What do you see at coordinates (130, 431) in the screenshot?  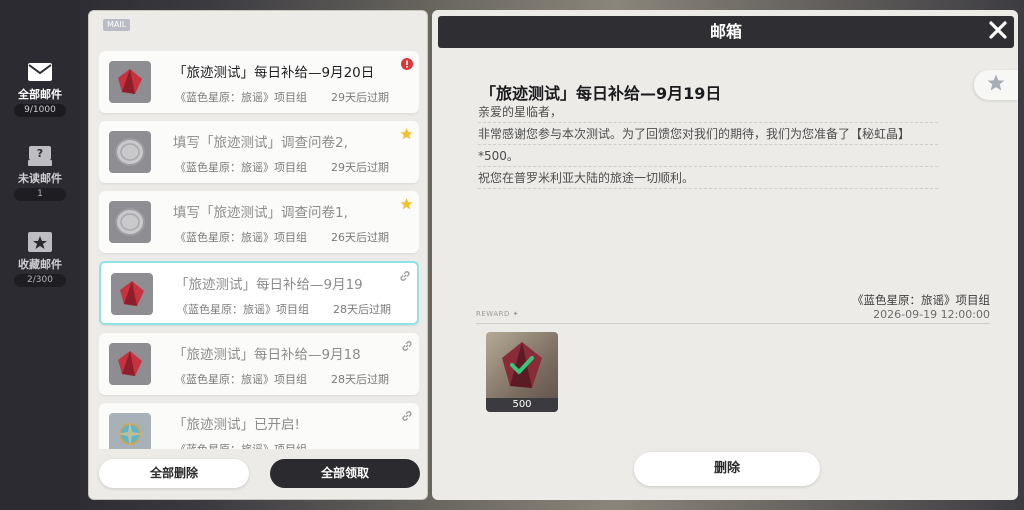 I see `compass-gem-icon` at bounding box center [130, 431].